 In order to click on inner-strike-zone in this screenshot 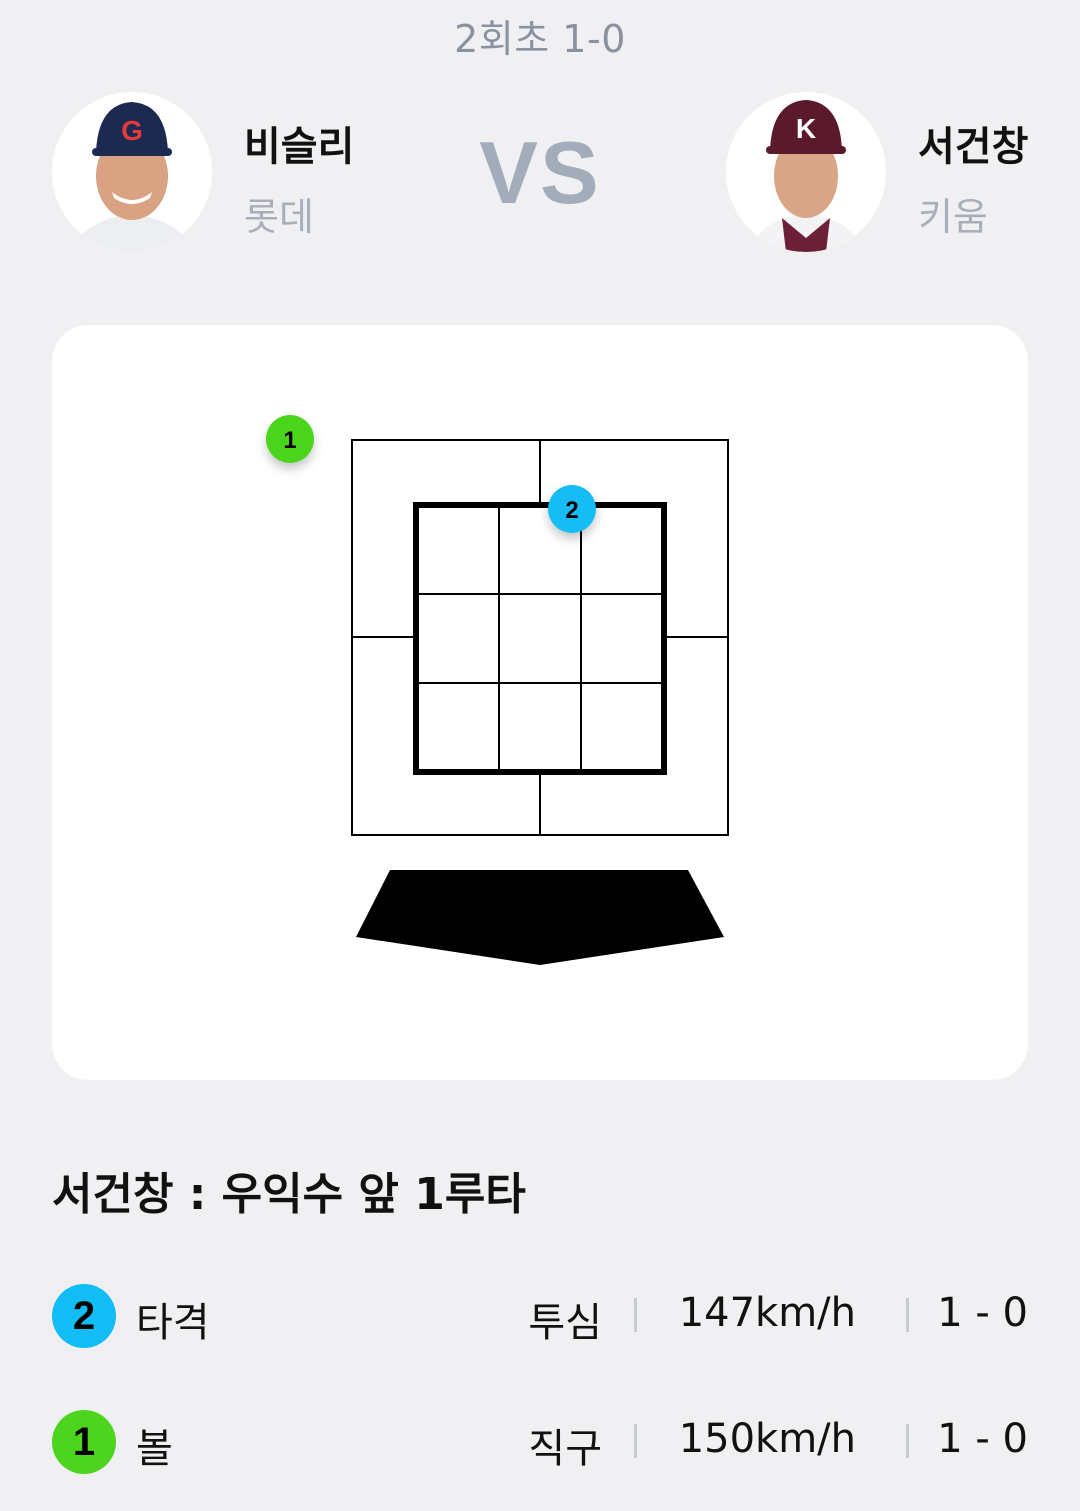, I will do `click(540, 638)`.